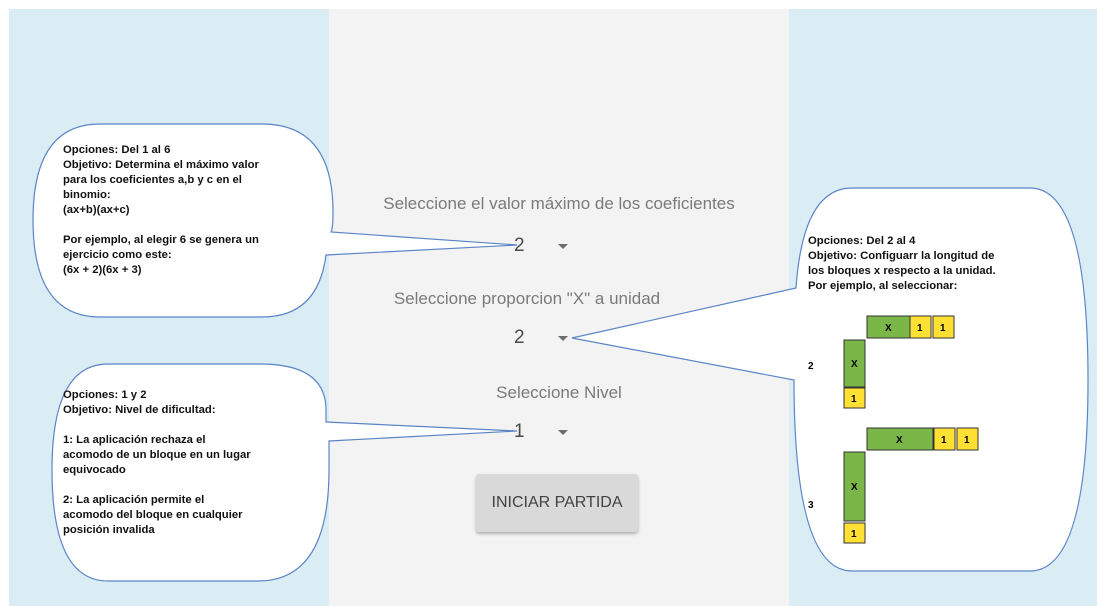 The image size is (1097, 606). I want to click on example-ratio-label: 2, so click(811, 366).